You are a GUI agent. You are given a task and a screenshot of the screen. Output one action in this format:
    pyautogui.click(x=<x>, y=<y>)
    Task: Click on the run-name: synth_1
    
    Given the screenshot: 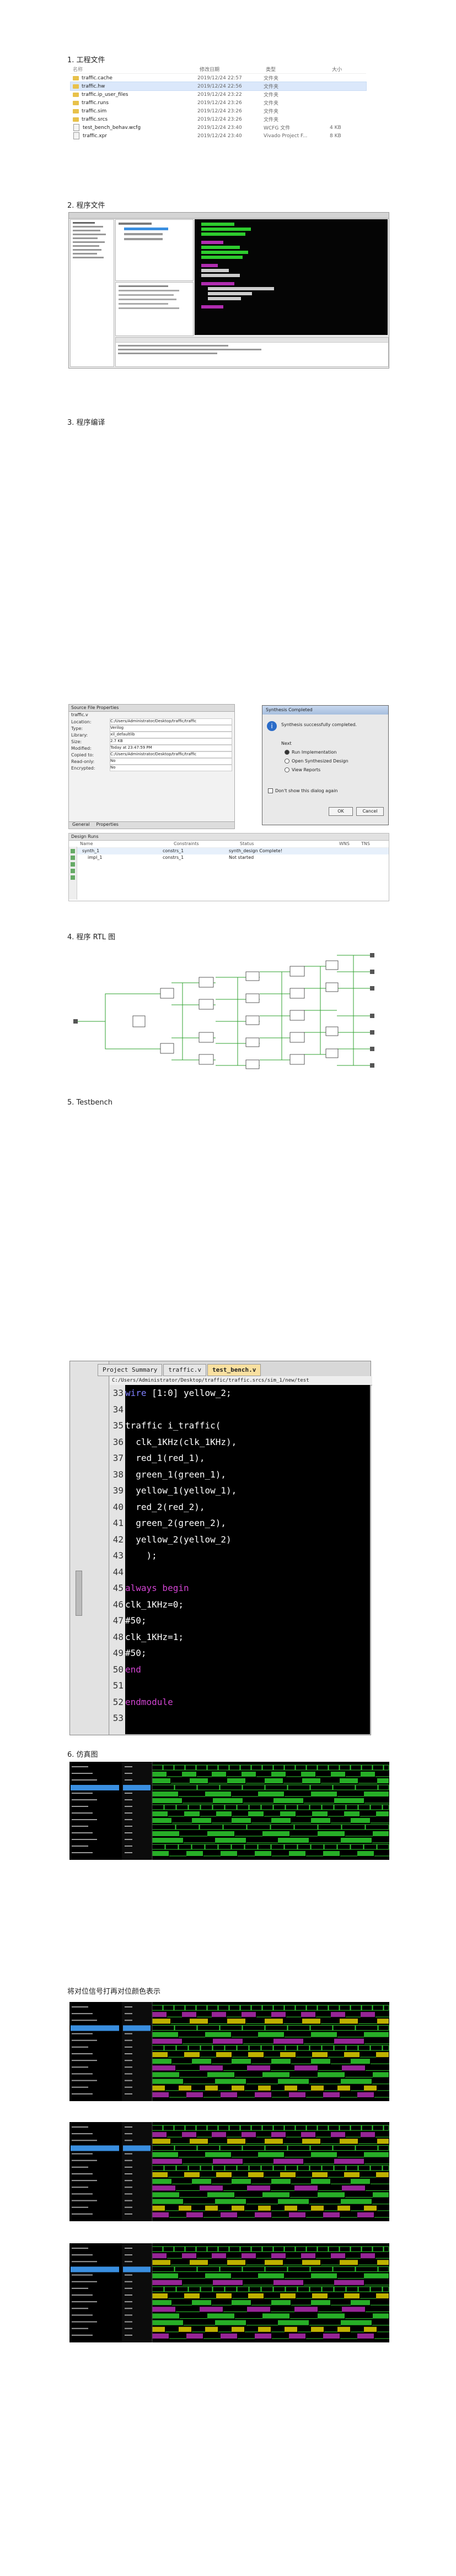 What is the action you would take?
    pyautogui.click(x=91, y=851)
    